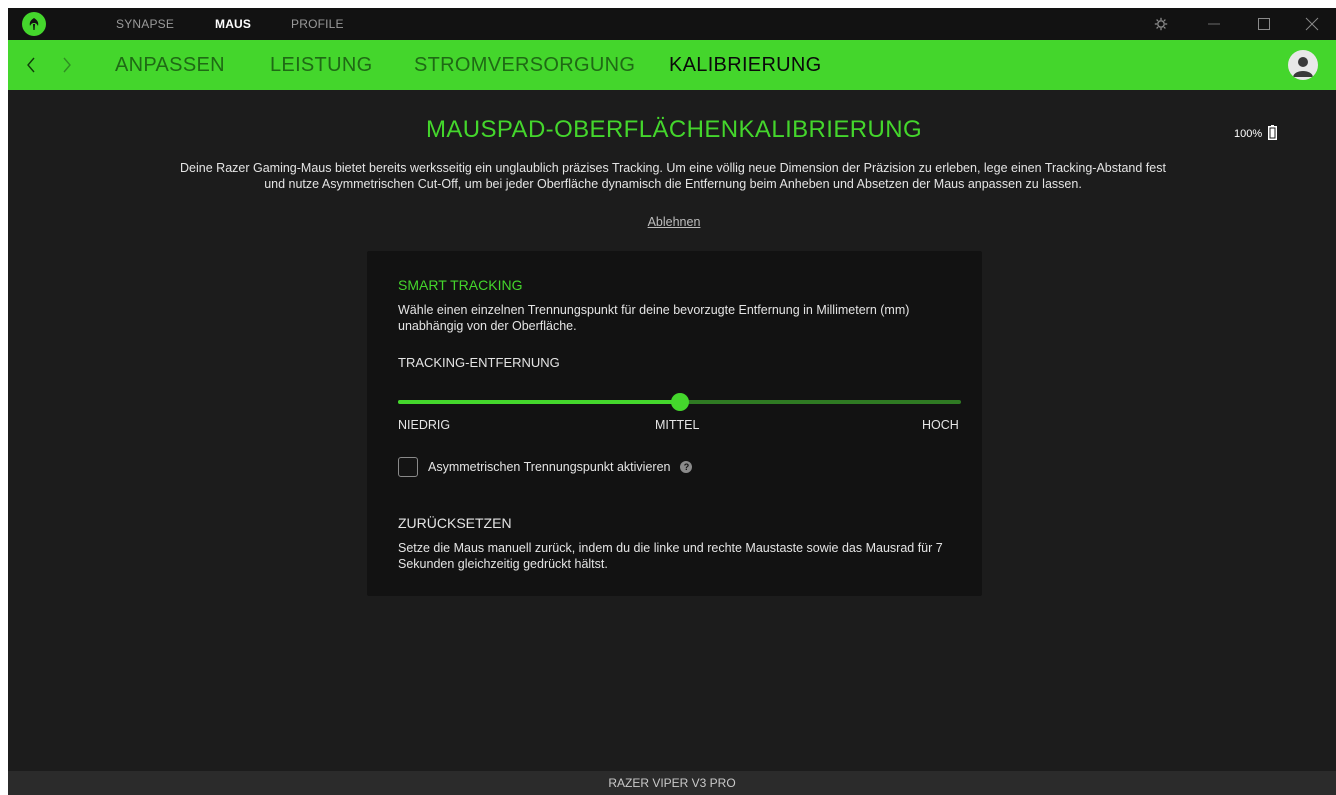 The width and height of the screenshot is (1336, 795). Describe the element at coordinates (677, 425) in the screenshot. I see `slider-mid-label: MITTEL` at that location.